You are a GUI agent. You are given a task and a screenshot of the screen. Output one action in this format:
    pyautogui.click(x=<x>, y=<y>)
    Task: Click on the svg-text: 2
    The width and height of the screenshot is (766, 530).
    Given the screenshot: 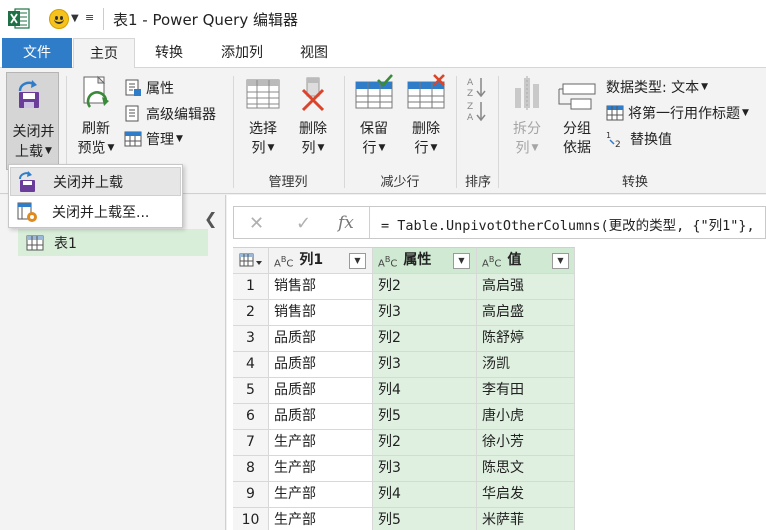 What is the action you would take?
    pyautogui.click(x=618, y=144)
    